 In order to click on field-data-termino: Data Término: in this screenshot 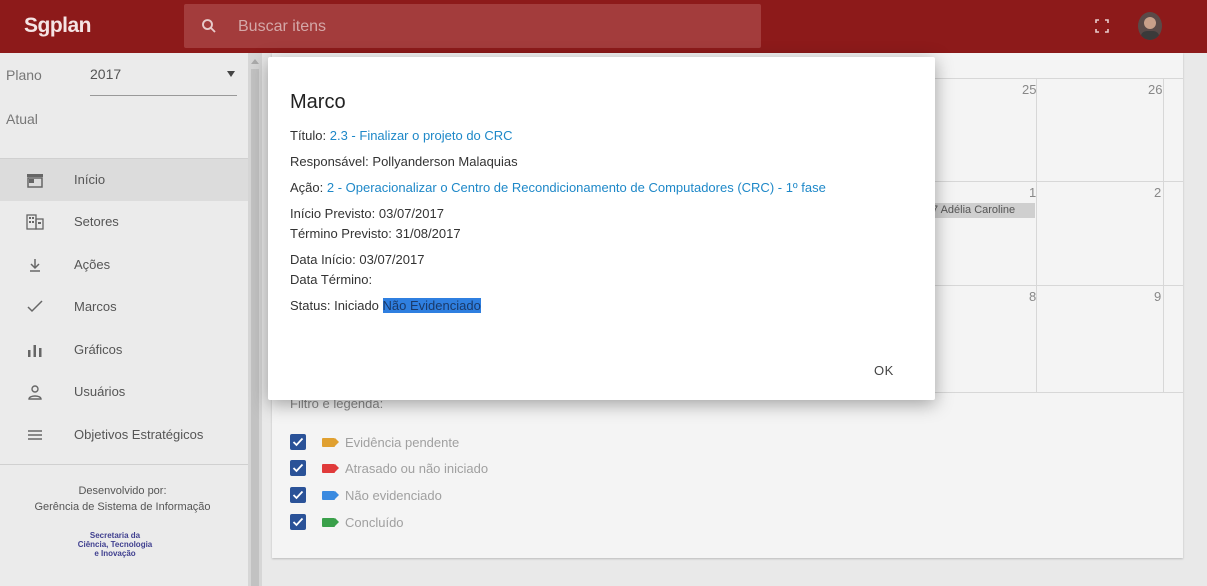, I will do `click(331, 279)`.